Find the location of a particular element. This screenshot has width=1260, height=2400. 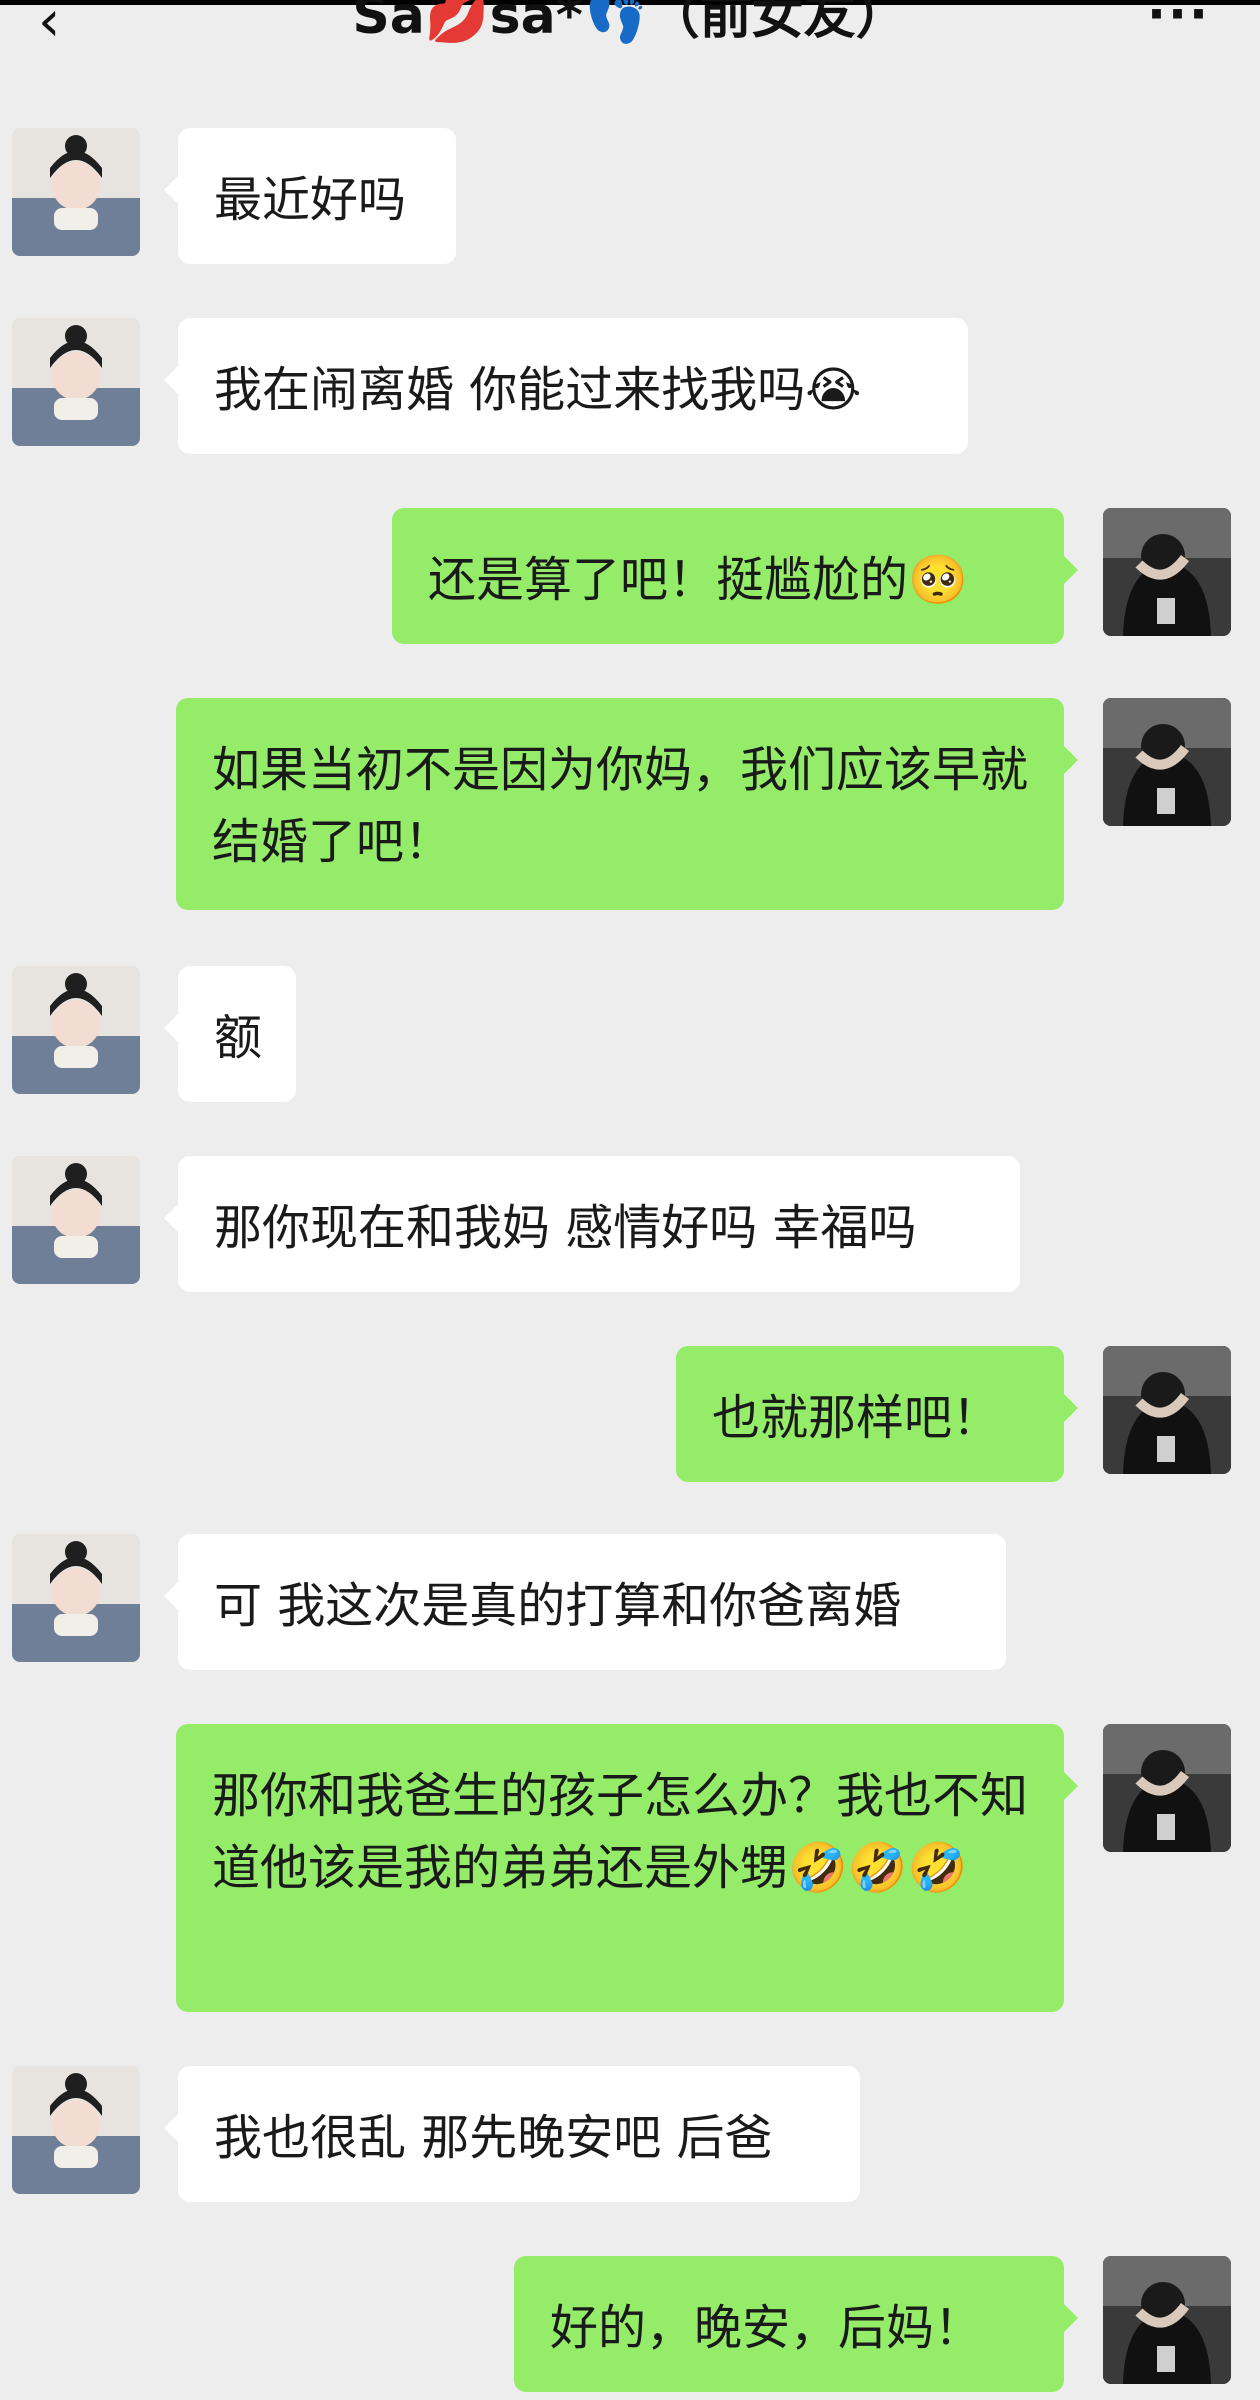

message-bubble: 我也很乱 那先晚安吧 后爸 is located at coordinates (512, 2134).